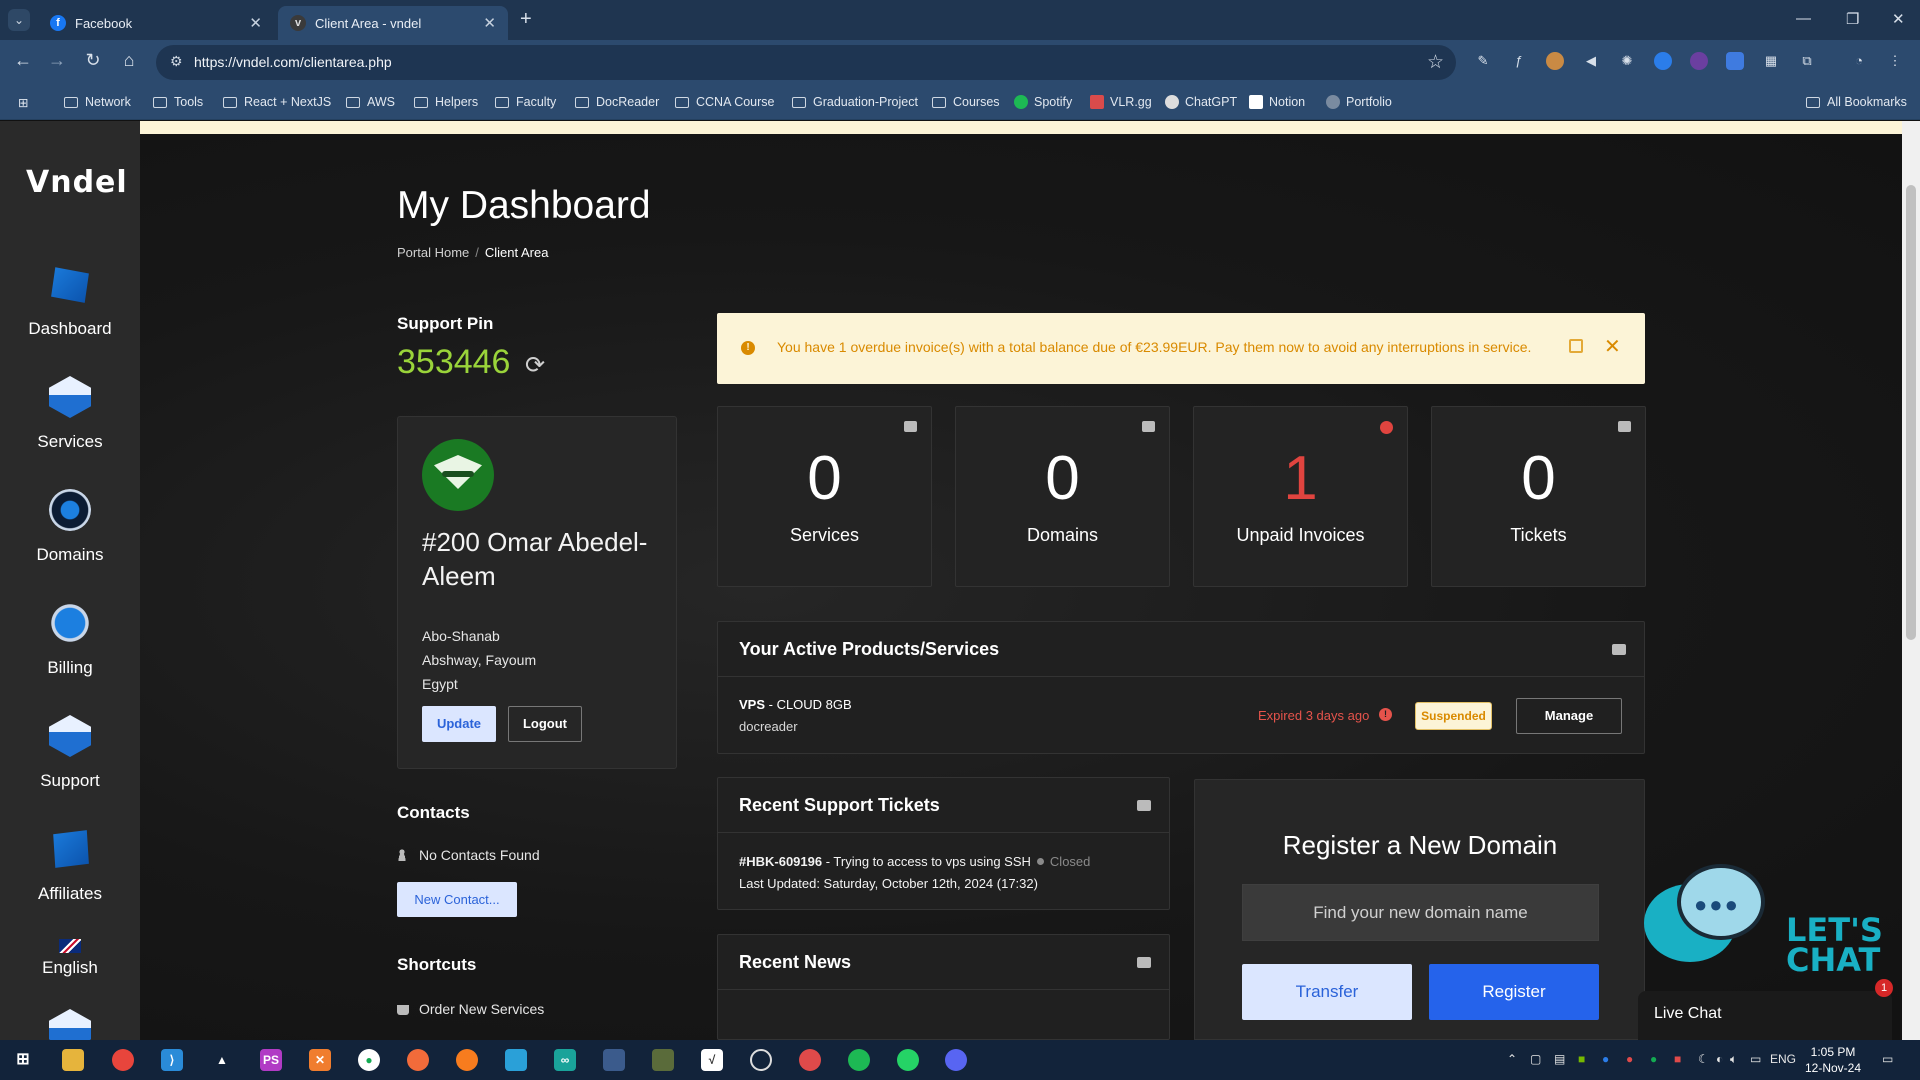 This screenshot has height=1080, width=1920. Describe the element at coordinates (1576, 346) in the screenshot. I see `pay-invoice-icon` at that location.